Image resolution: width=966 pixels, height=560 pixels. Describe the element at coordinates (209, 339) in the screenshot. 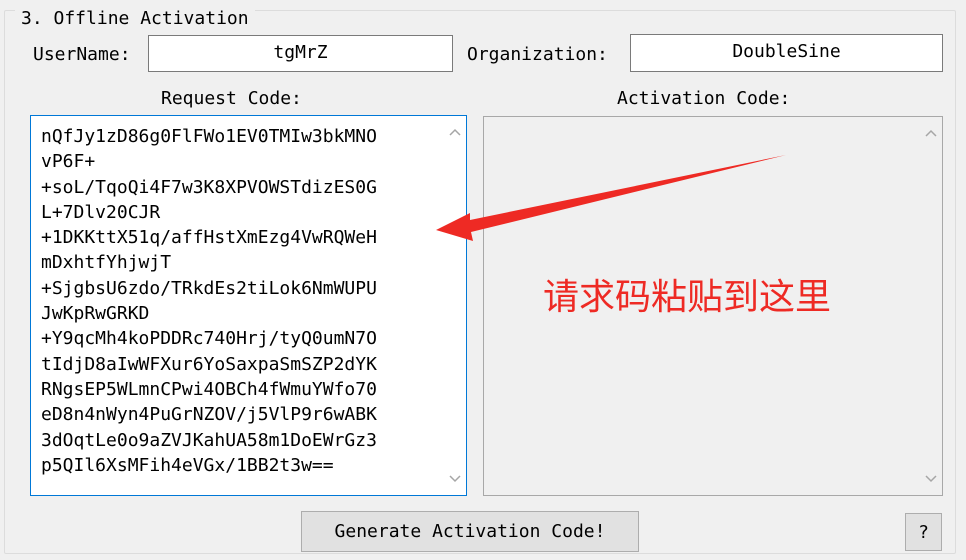

I see `request-code-line: +Y9qcMh4koPDDRc740Hrj/tyQ0umN7O` at that location.